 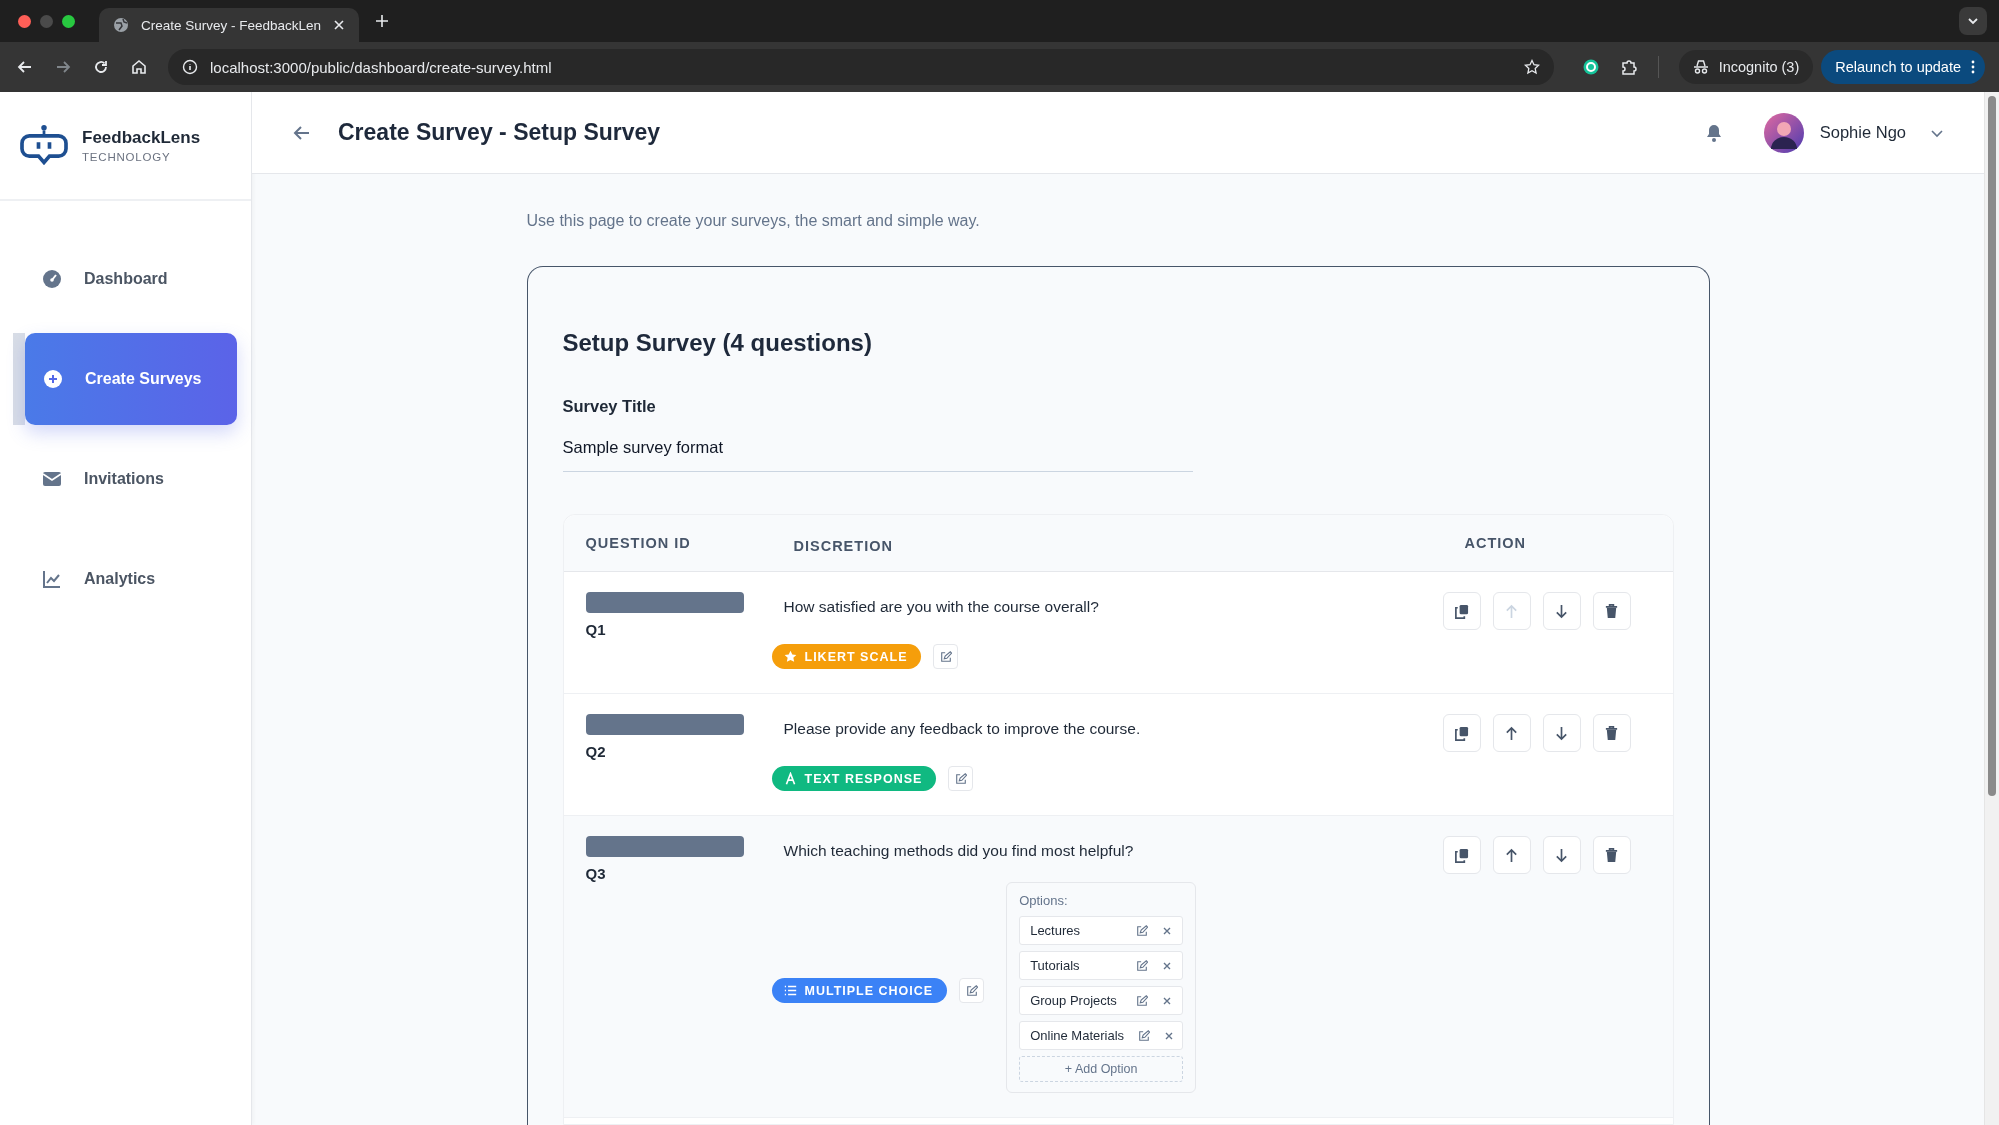 I want to click on user-menu: Sophie Ngo, so click(x=1853, y=132).